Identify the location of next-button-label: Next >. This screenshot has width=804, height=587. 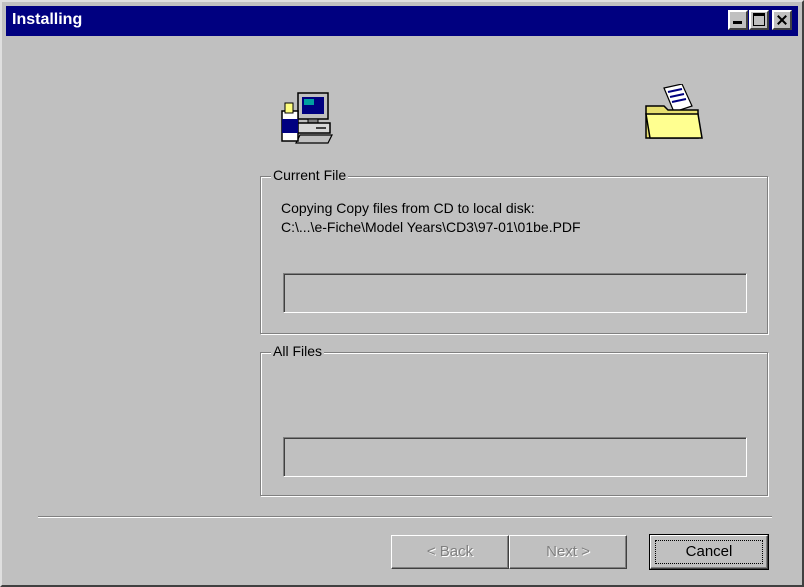
(568, 551).